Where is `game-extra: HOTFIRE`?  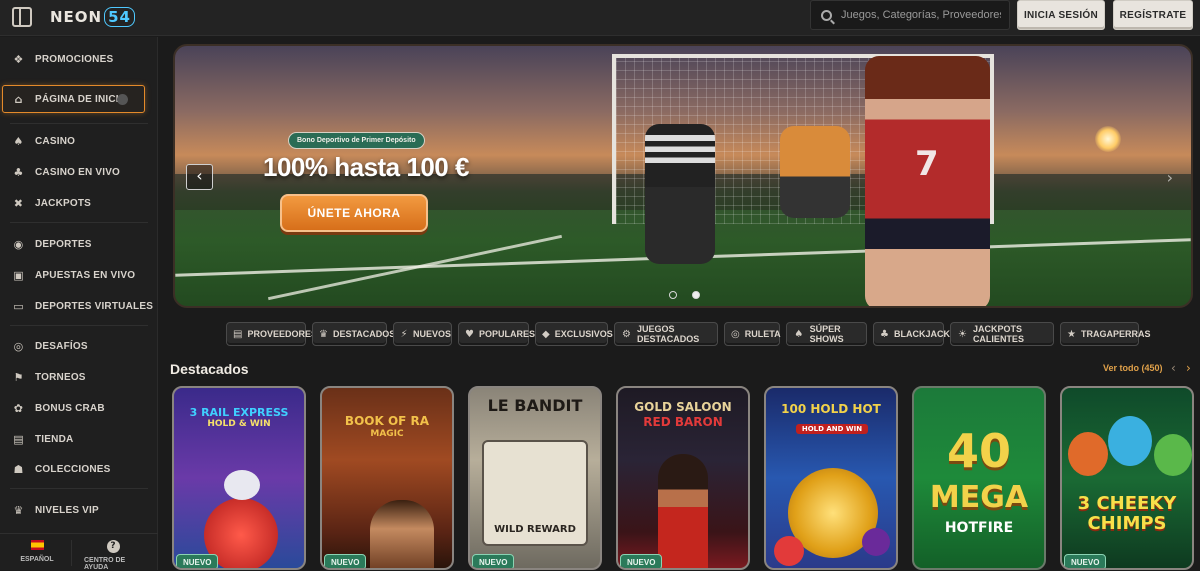
game-extra: HOTFIRE is located at coordinates (979, 528).